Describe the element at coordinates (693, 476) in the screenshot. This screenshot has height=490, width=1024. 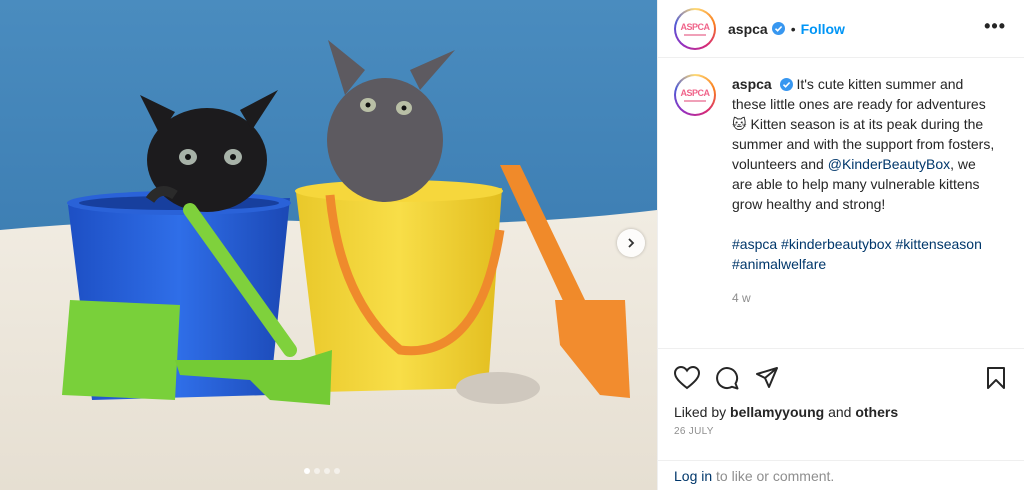
I see `login-link: Log in` at that location.